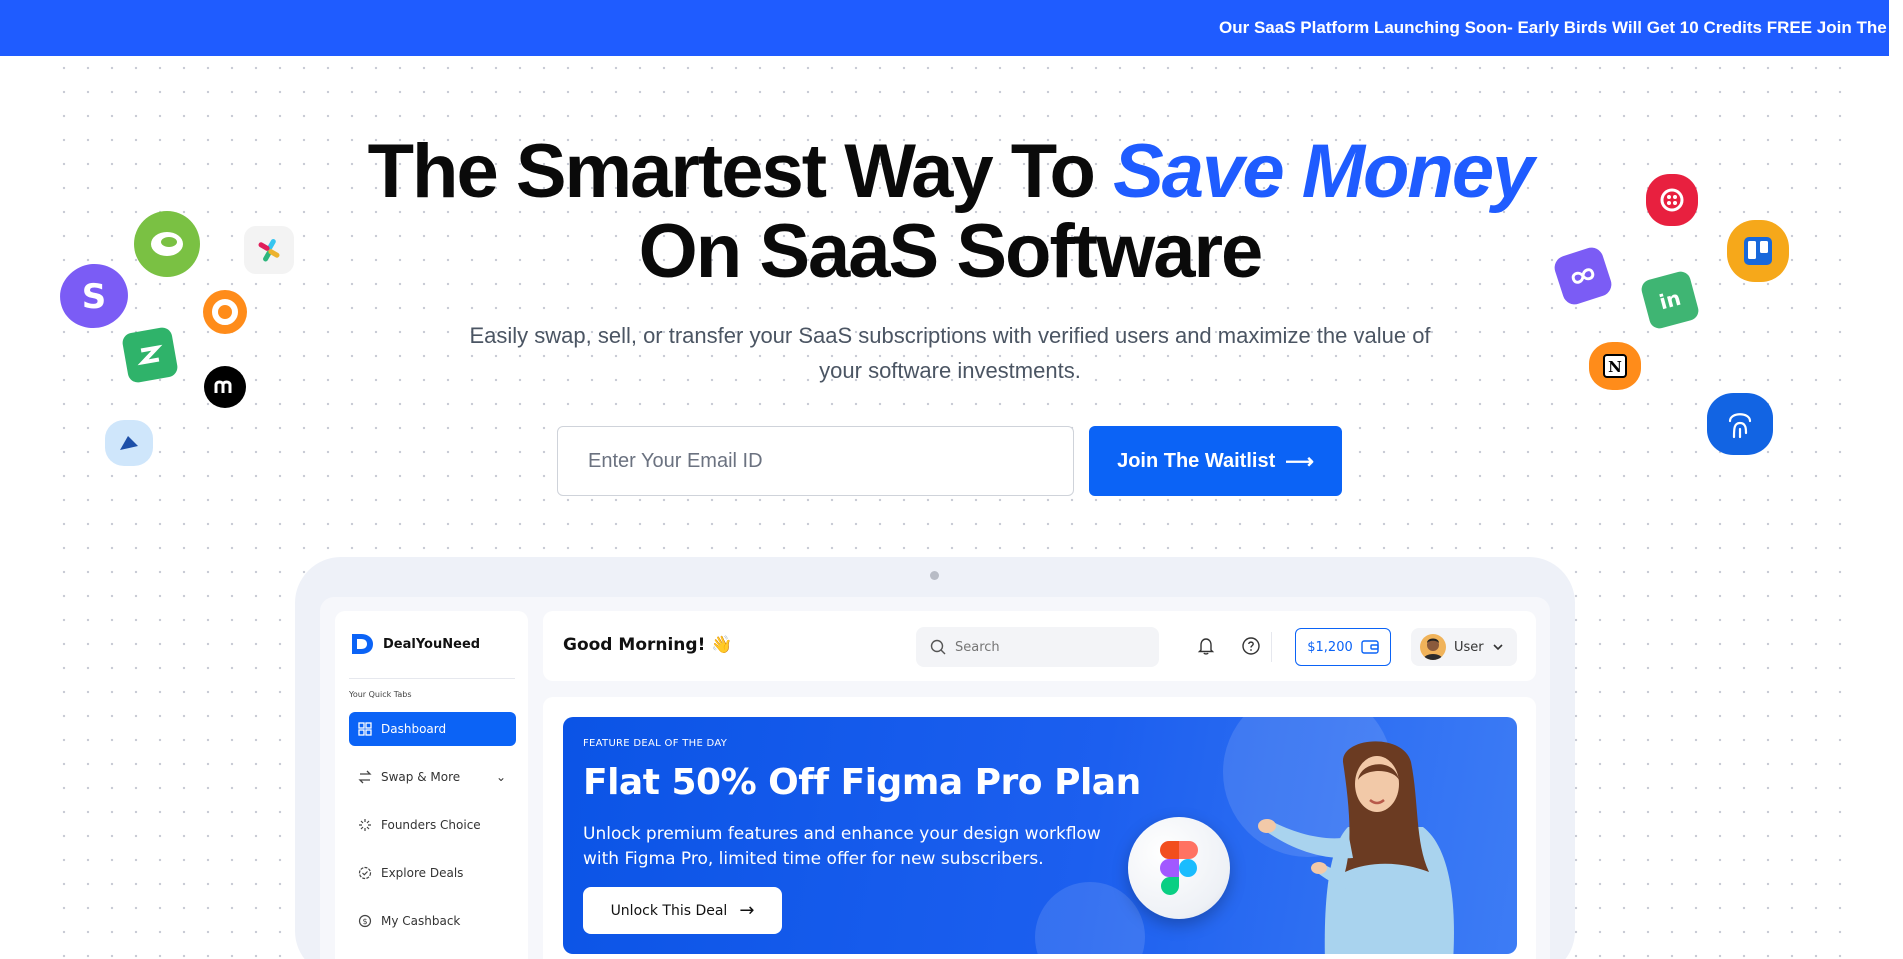 This screenshot has height=959, width=1903. I want to click on page-scrollbar, so click(1896, 479).